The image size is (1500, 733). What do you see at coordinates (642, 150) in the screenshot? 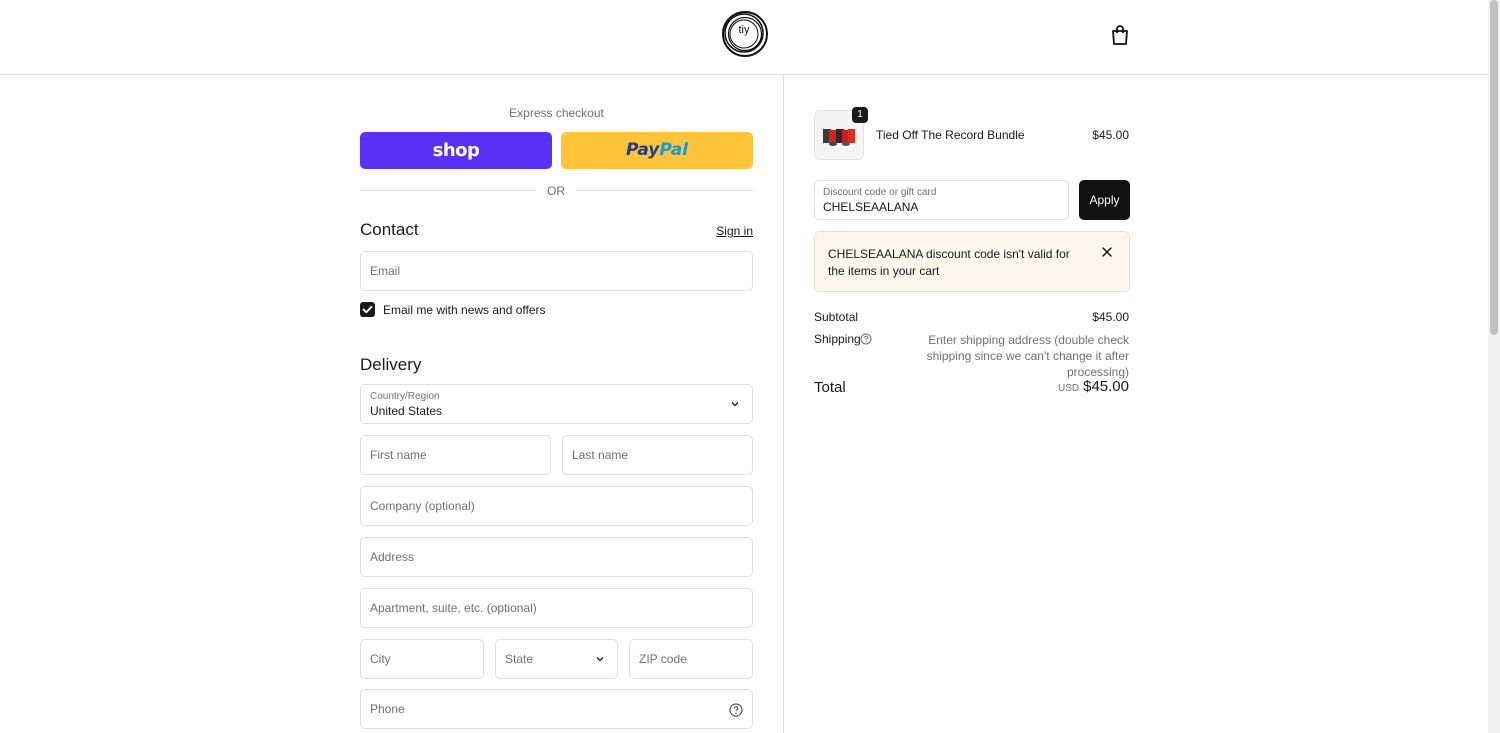
I see `paypal-label-pay: Pay` at bounding box center [642, 150].